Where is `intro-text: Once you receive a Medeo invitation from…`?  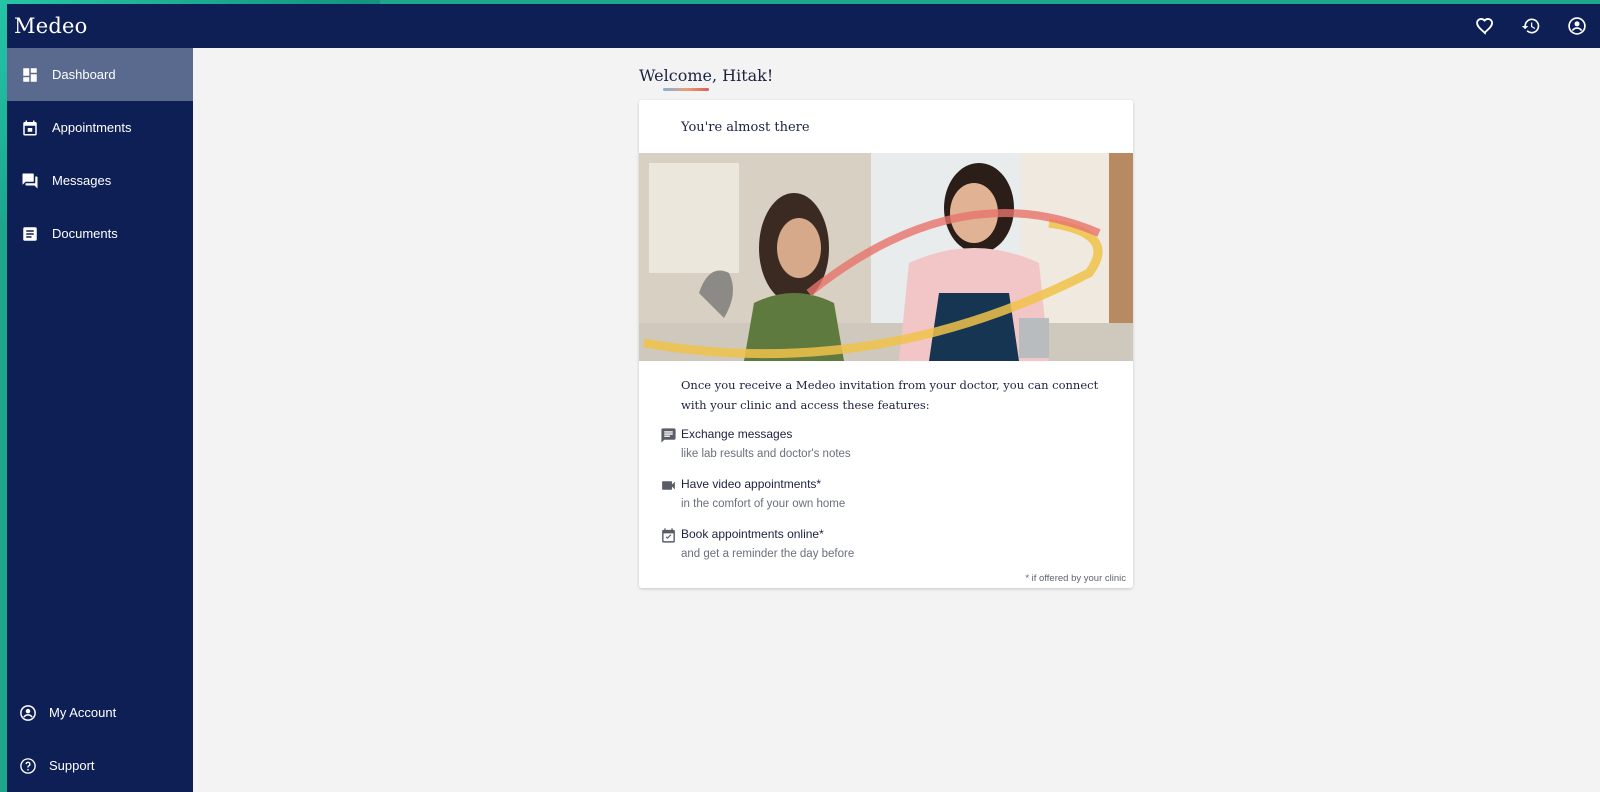 intro-text: Once you receive a Medeo invitation from… is located at coordinates (891, 395).